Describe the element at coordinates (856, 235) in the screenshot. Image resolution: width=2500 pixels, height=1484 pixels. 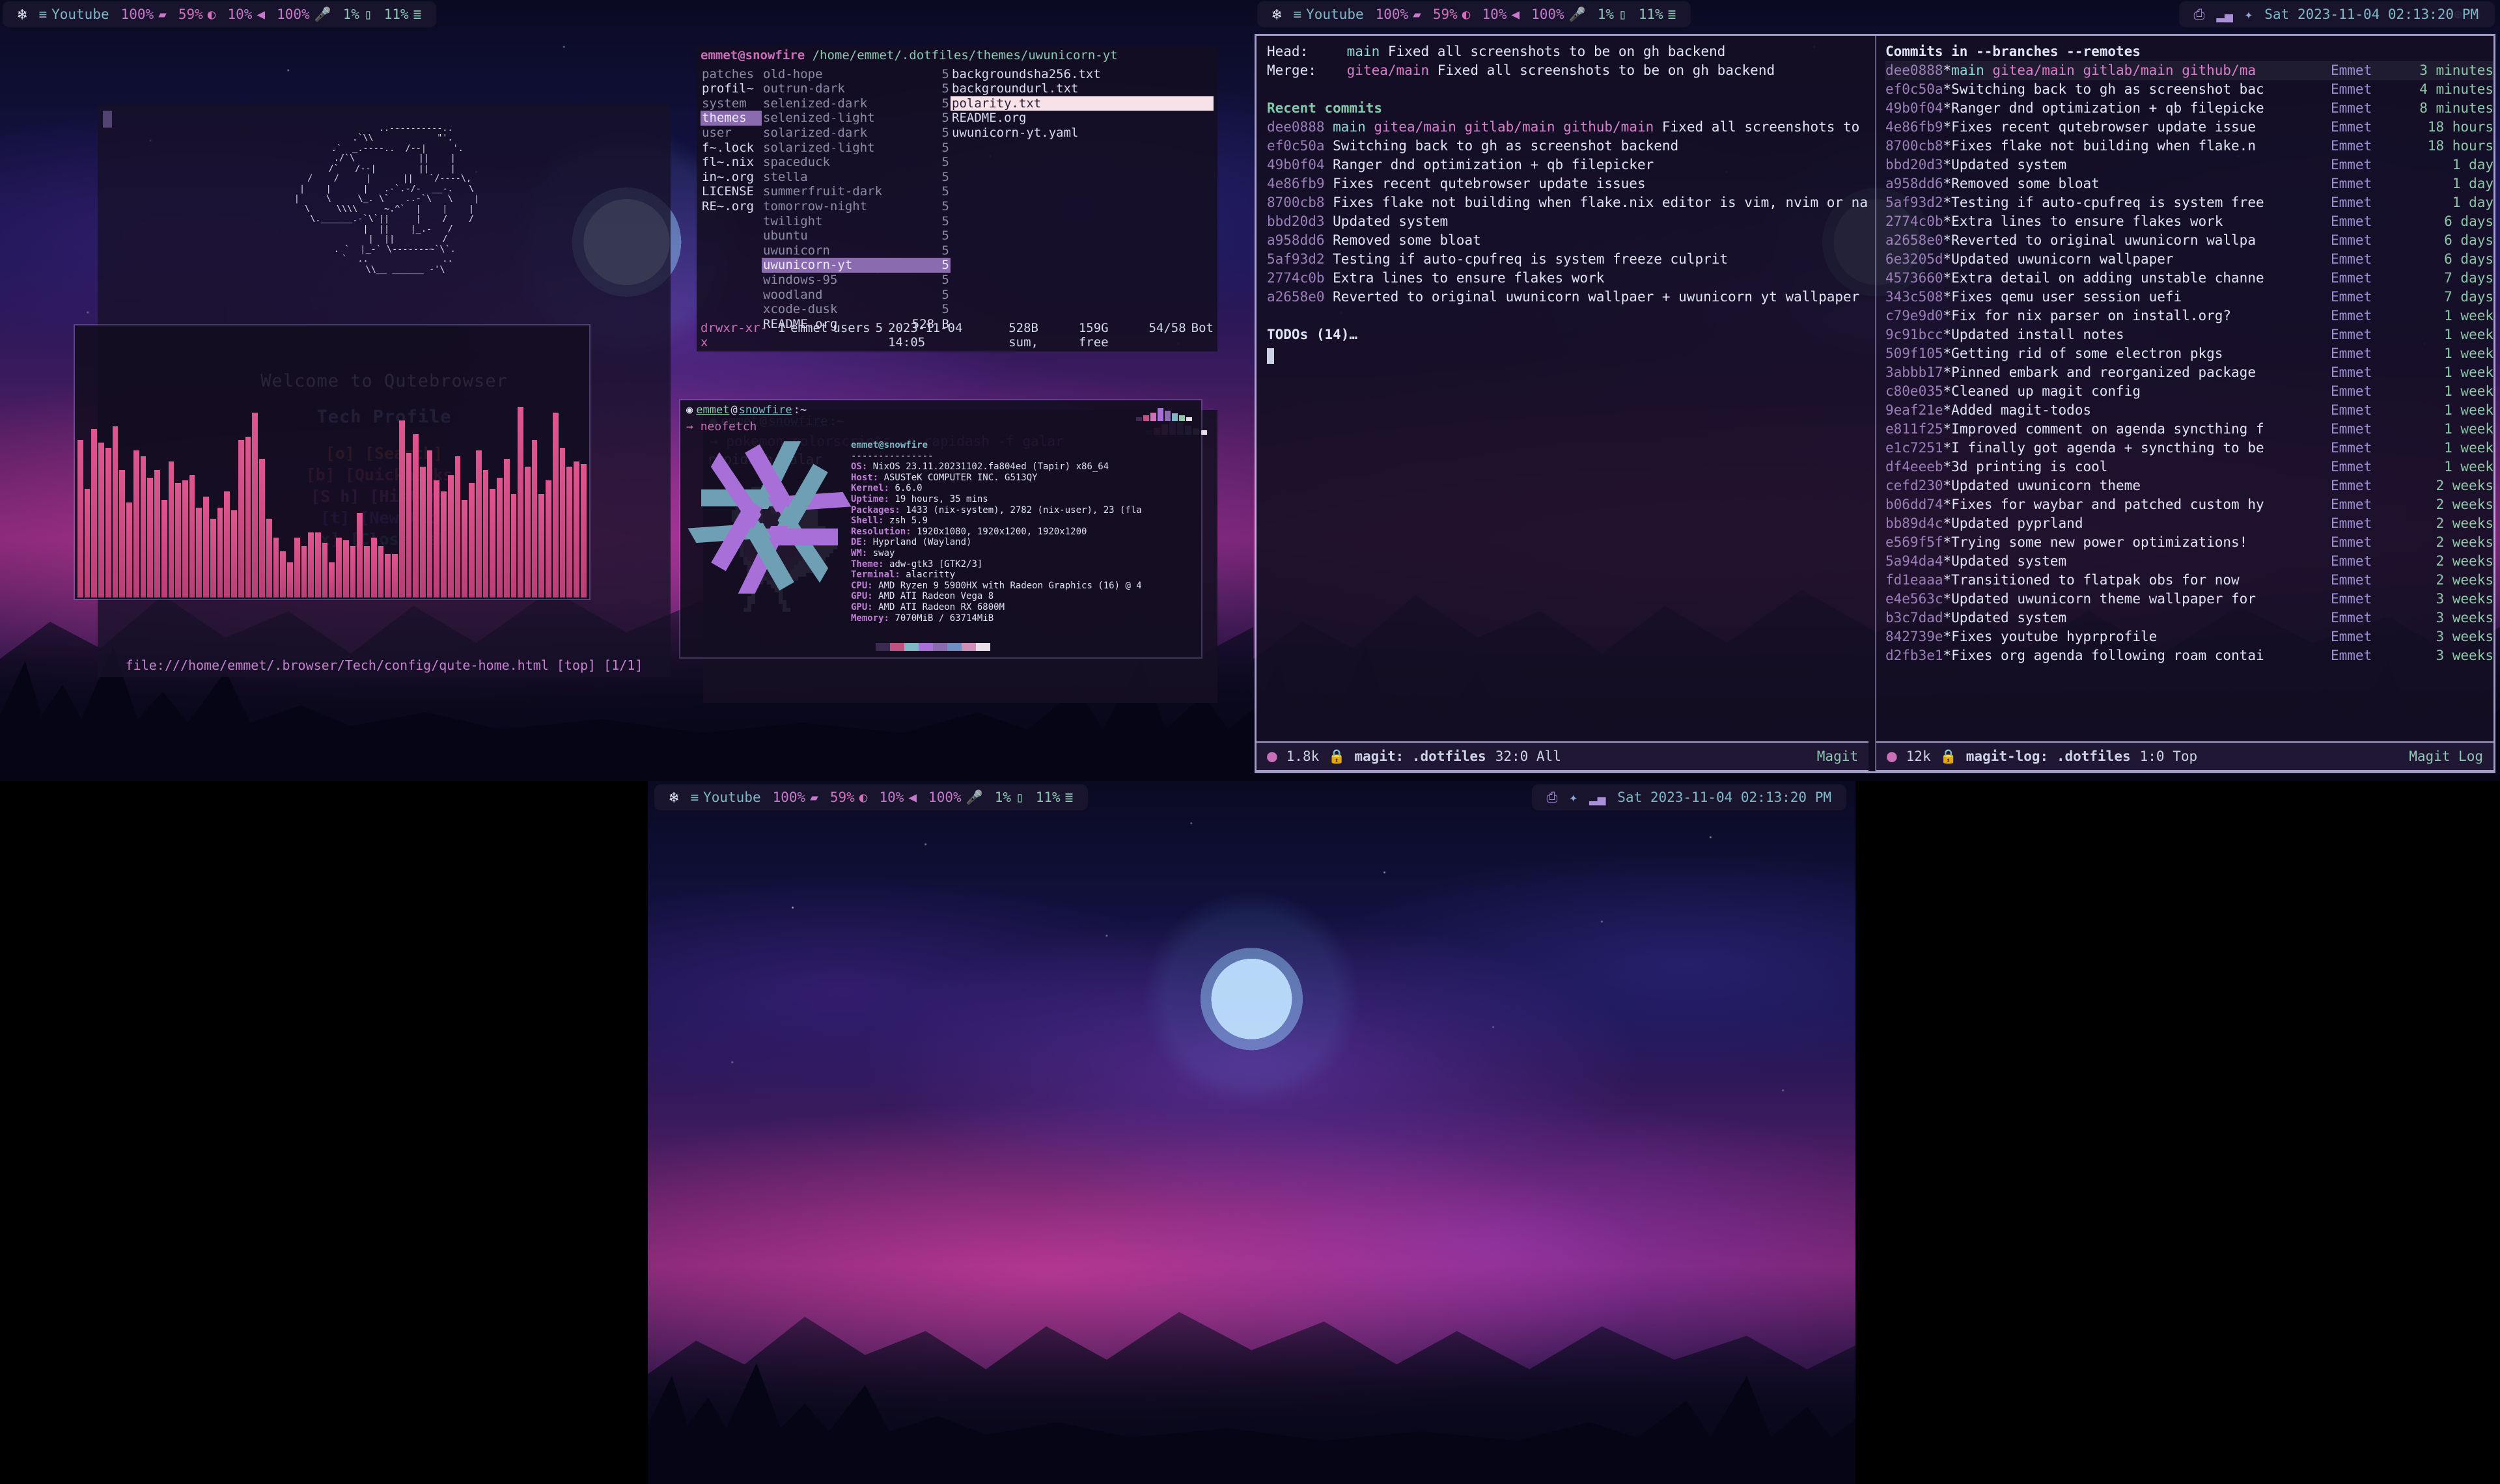
I see `ranger-file-item: ubuntu 5` at that location.